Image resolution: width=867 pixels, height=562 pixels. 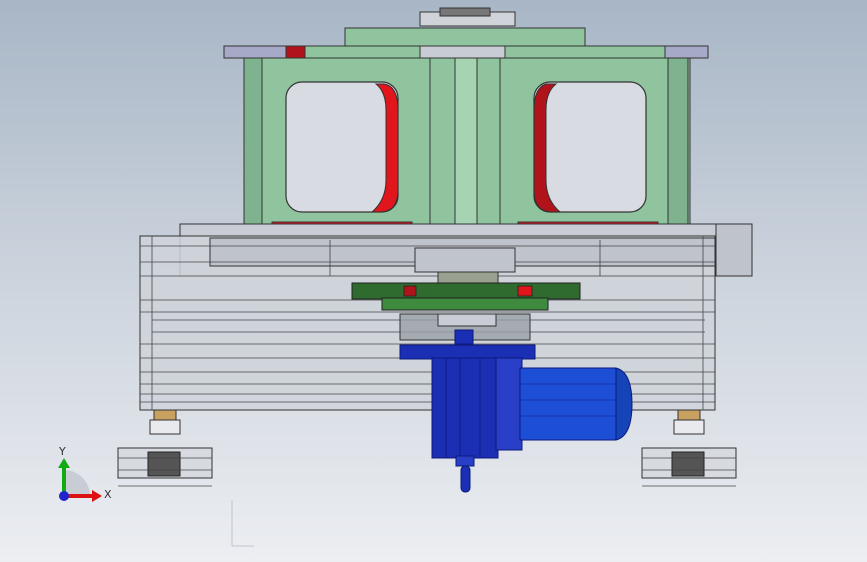 I want to click on right-foot, so click(x=689, y=448).